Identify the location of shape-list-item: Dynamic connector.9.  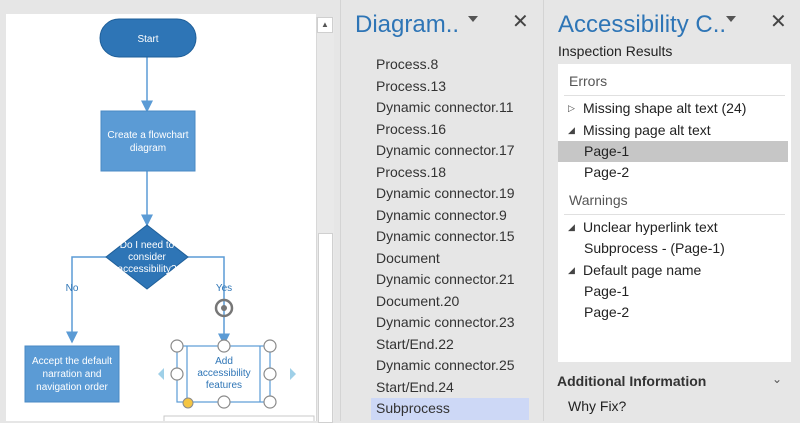
(450, 216).